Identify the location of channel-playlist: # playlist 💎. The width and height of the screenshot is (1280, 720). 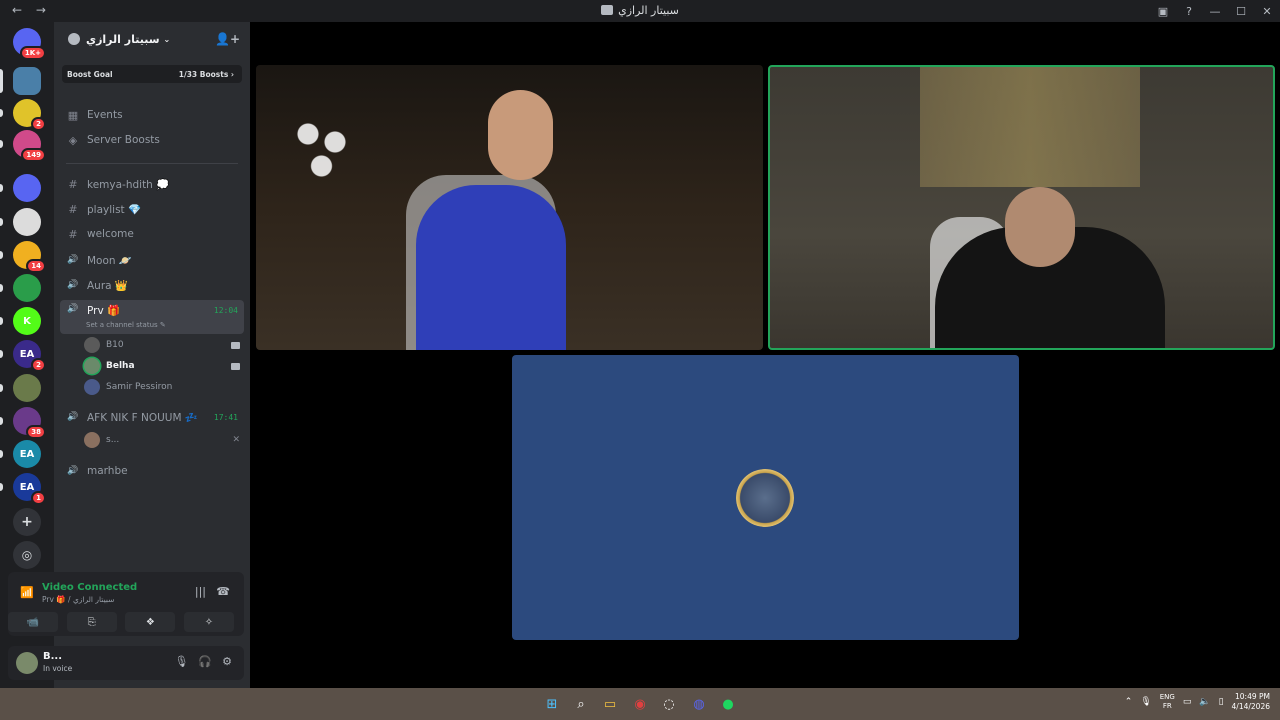
(155, 209).